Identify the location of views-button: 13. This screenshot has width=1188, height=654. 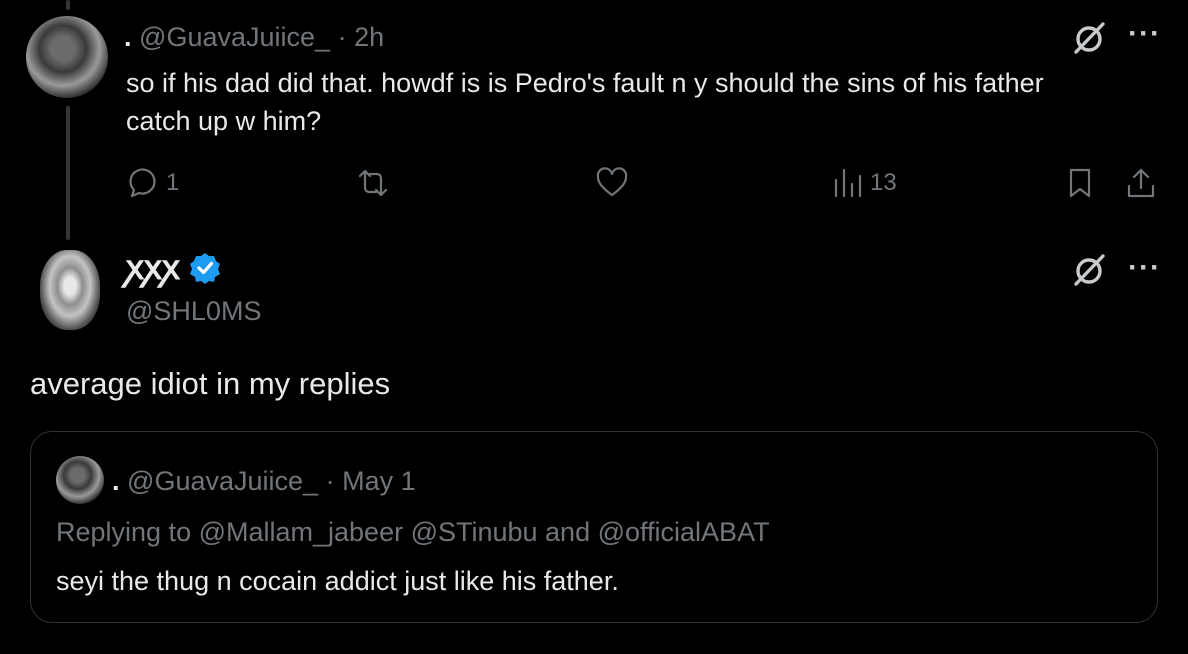
(863, 183).